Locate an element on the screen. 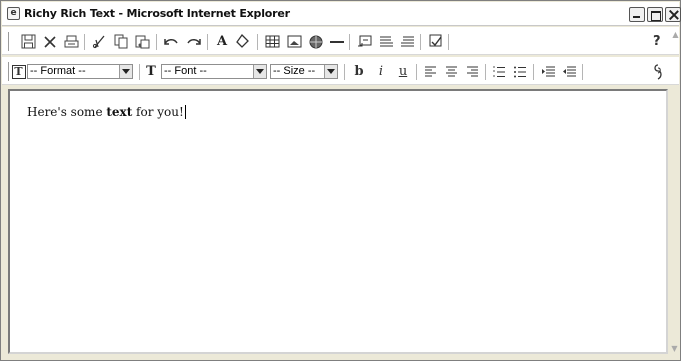  align-center-icon is located at coordinates (451, 71).